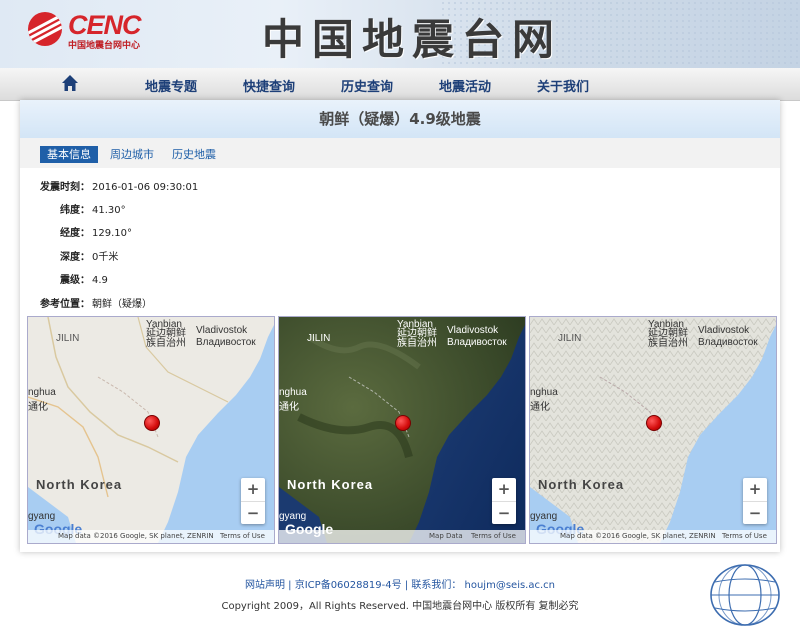 This screenshot has height=635, width=800. Describe the element at coordinates (446, 536) in the screenshot. I see `map-attribution: Map Data` at that location.